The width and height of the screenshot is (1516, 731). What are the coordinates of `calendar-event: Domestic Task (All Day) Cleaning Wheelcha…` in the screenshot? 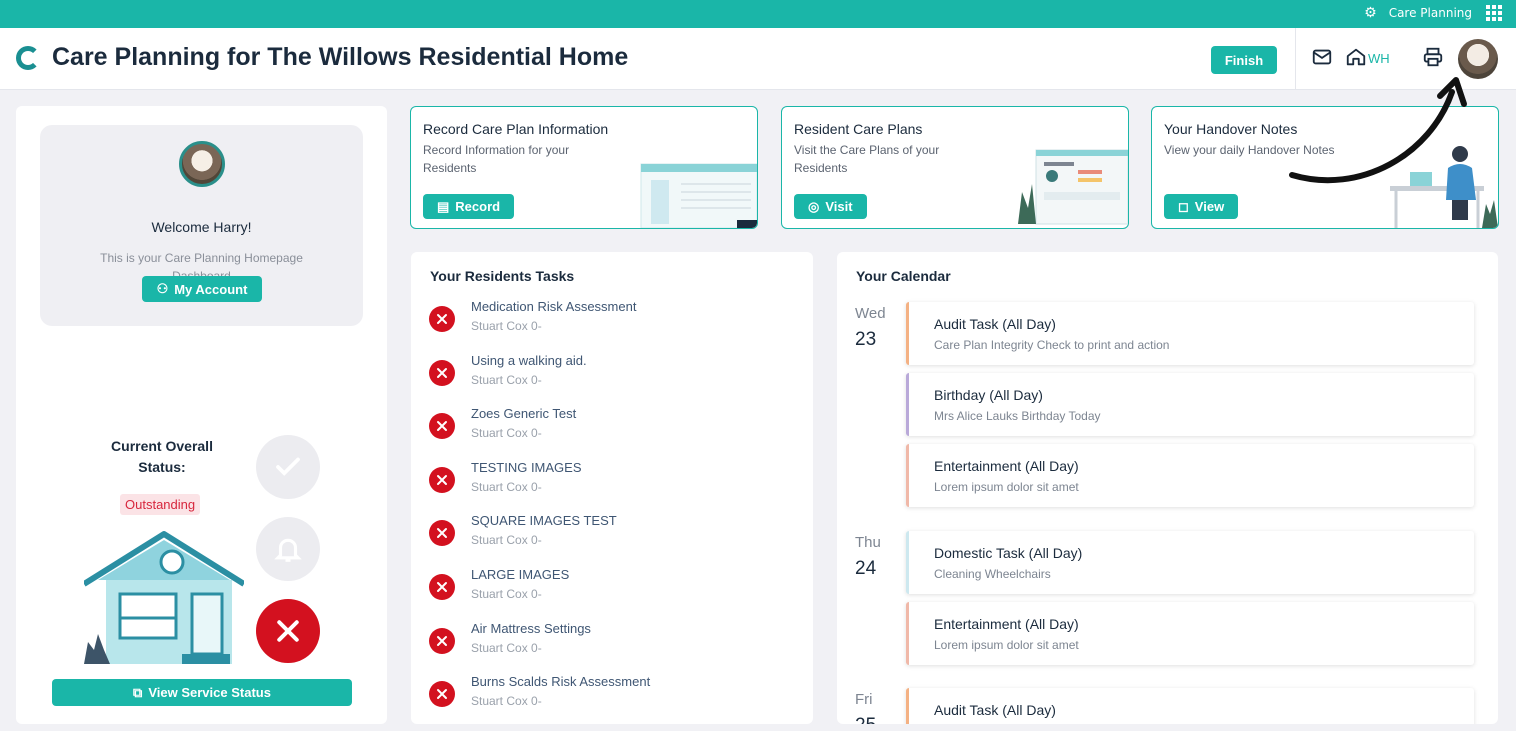 It's located at (1190, 562).